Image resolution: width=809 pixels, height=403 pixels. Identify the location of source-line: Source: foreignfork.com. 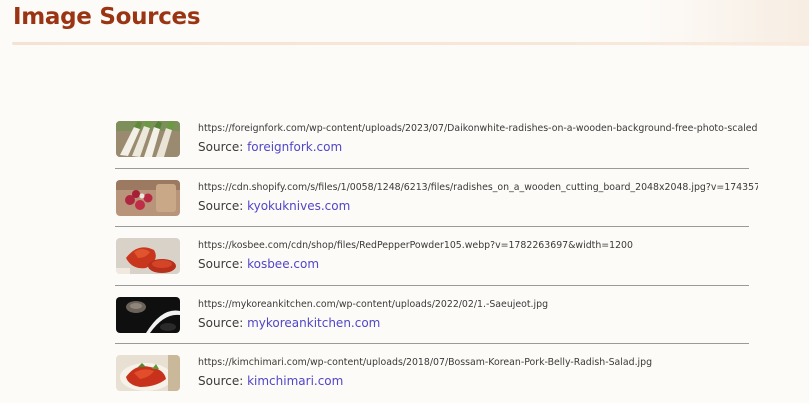
(270, 147).